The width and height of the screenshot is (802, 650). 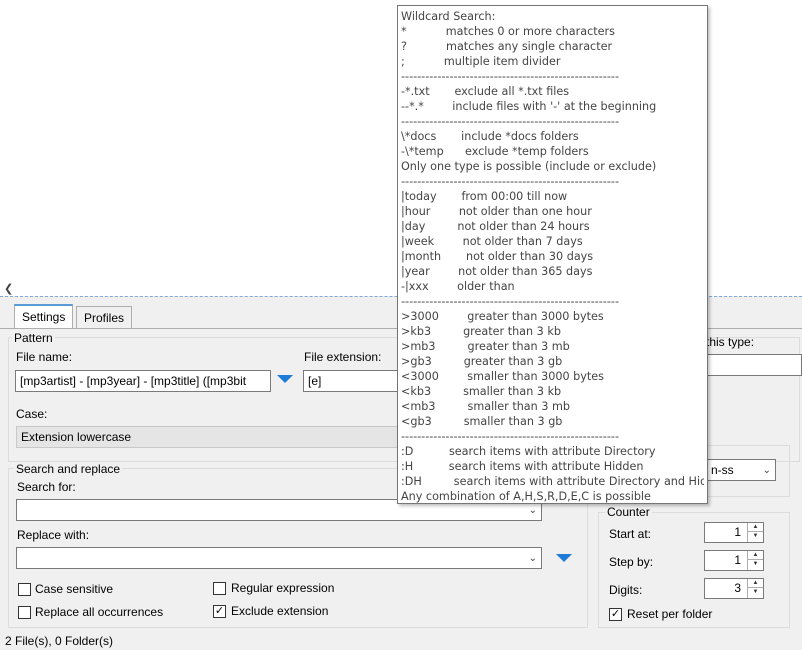 What do you see at coordinates (53, 535) in the screenshot?
I see `replace-with-label: Replace with:` at bounding box center [53, 535].